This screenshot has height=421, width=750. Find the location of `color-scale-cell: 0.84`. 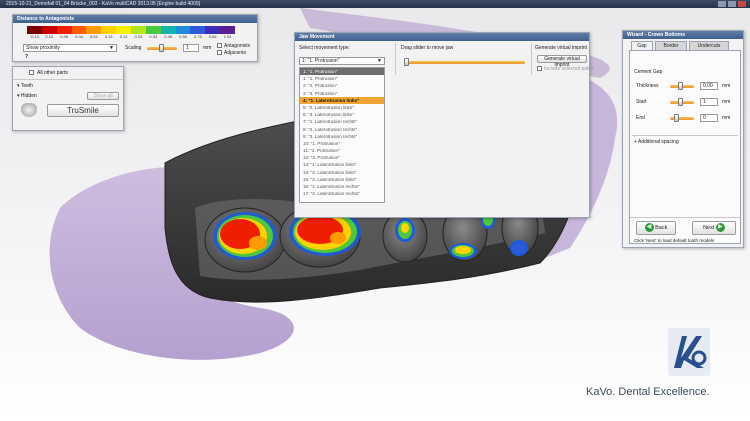

color-scale-cell: 0.84 is located at coordinates (213, 33).